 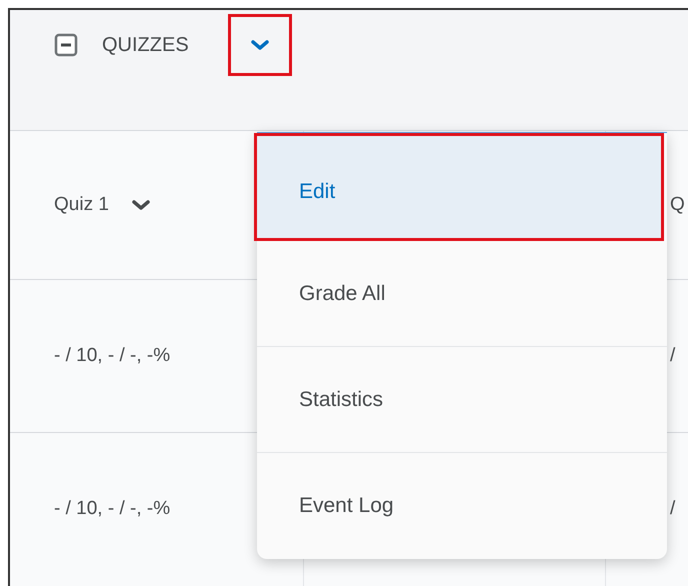 I want to click on section-title: QUIZZES, so click(x=145, y=45).